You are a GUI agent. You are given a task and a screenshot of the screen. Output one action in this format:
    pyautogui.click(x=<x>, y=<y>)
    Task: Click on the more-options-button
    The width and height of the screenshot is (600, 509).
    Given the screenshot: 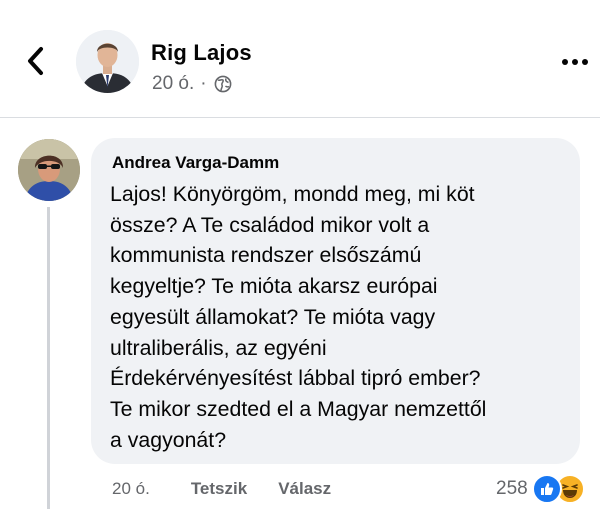 What is the action you would take?
    pyautogui.click(x=575, y=61)
    